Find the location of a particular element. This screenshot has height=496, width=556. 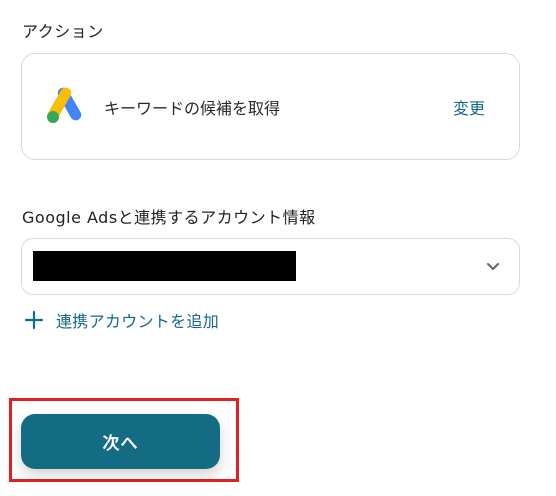

change-action-link: 変更 is located at coordinates (469, 107).